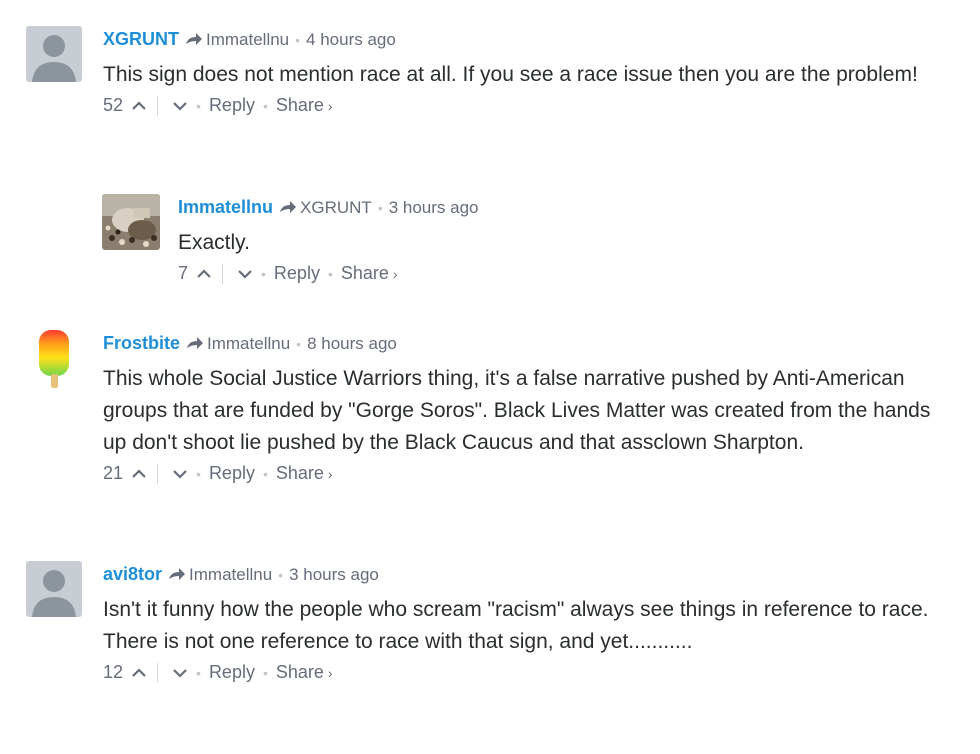 The height and width of the screenshot is (754, 980). Describe the element at coordinates (195, 273) in the screenshot. I see `upvote-button: 7` at that location.